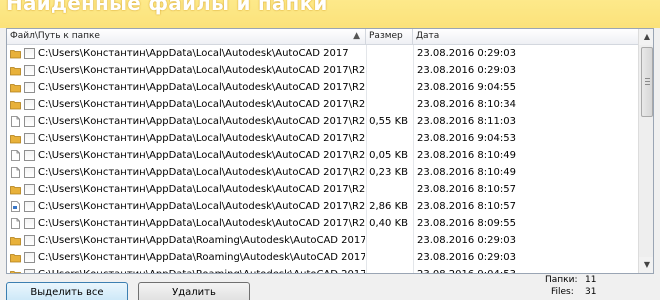  What do you see at coordinates (645, 151) in the screenshot?
I see `vertical-scrollbar: ▲ ▼` at bounding box center [645, 151].